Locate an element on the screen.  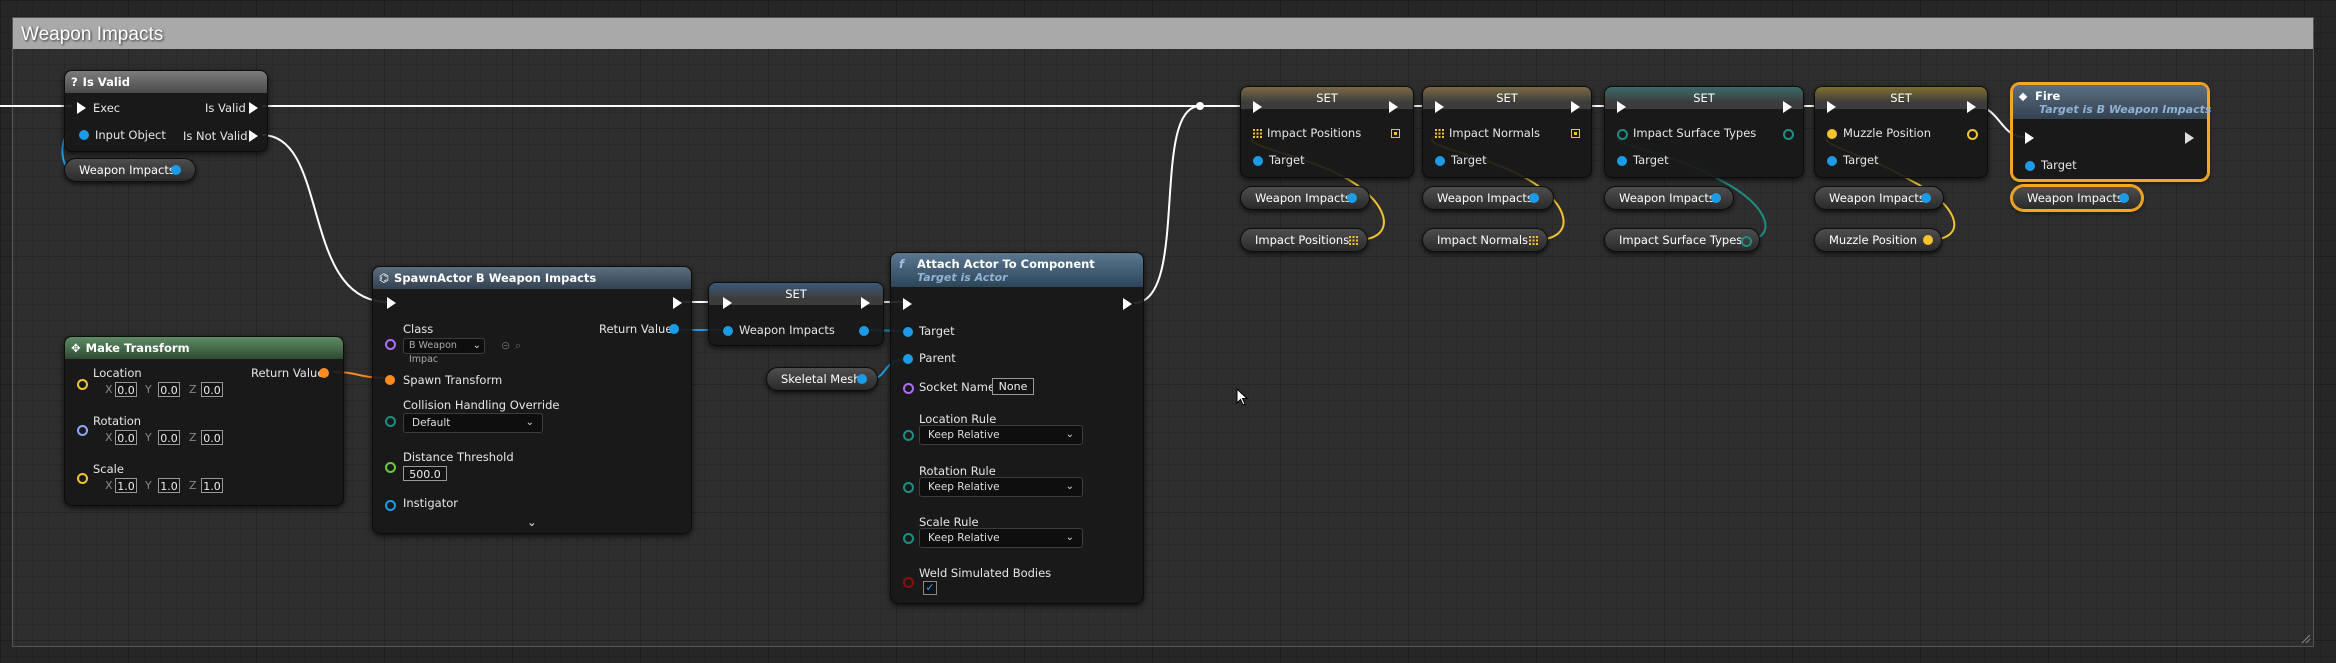
browse-icon: ⌕ is located at coordinates (518, 346).